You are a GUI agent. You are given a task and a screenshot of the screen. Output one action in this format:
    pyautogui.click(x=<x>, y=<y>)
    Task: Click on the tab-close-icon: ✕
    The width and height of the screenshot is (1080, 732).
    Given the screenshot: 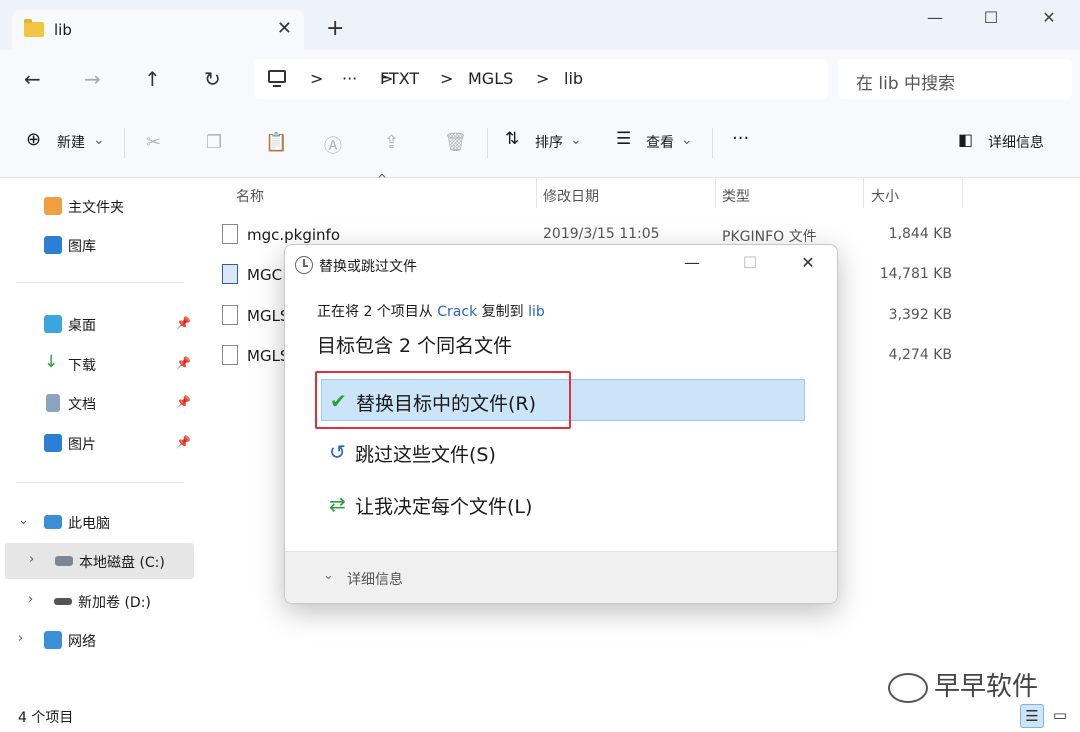 What is the action you would take?
    pyautogui.click(x=284, y=28)
    